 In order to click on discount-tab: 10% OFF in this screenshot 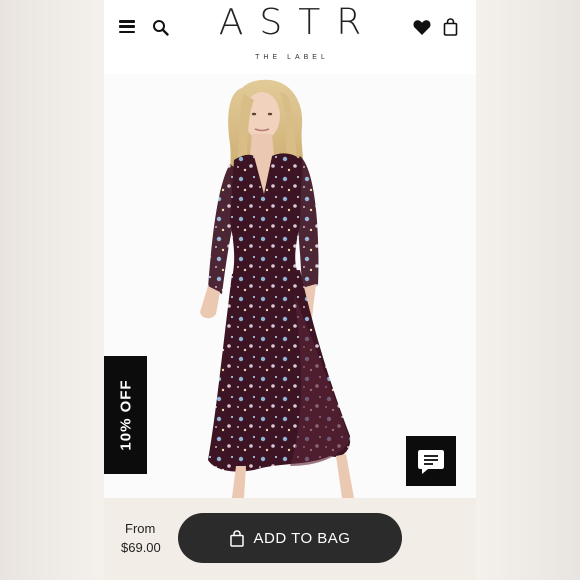, I will do `click(125, 415)`.